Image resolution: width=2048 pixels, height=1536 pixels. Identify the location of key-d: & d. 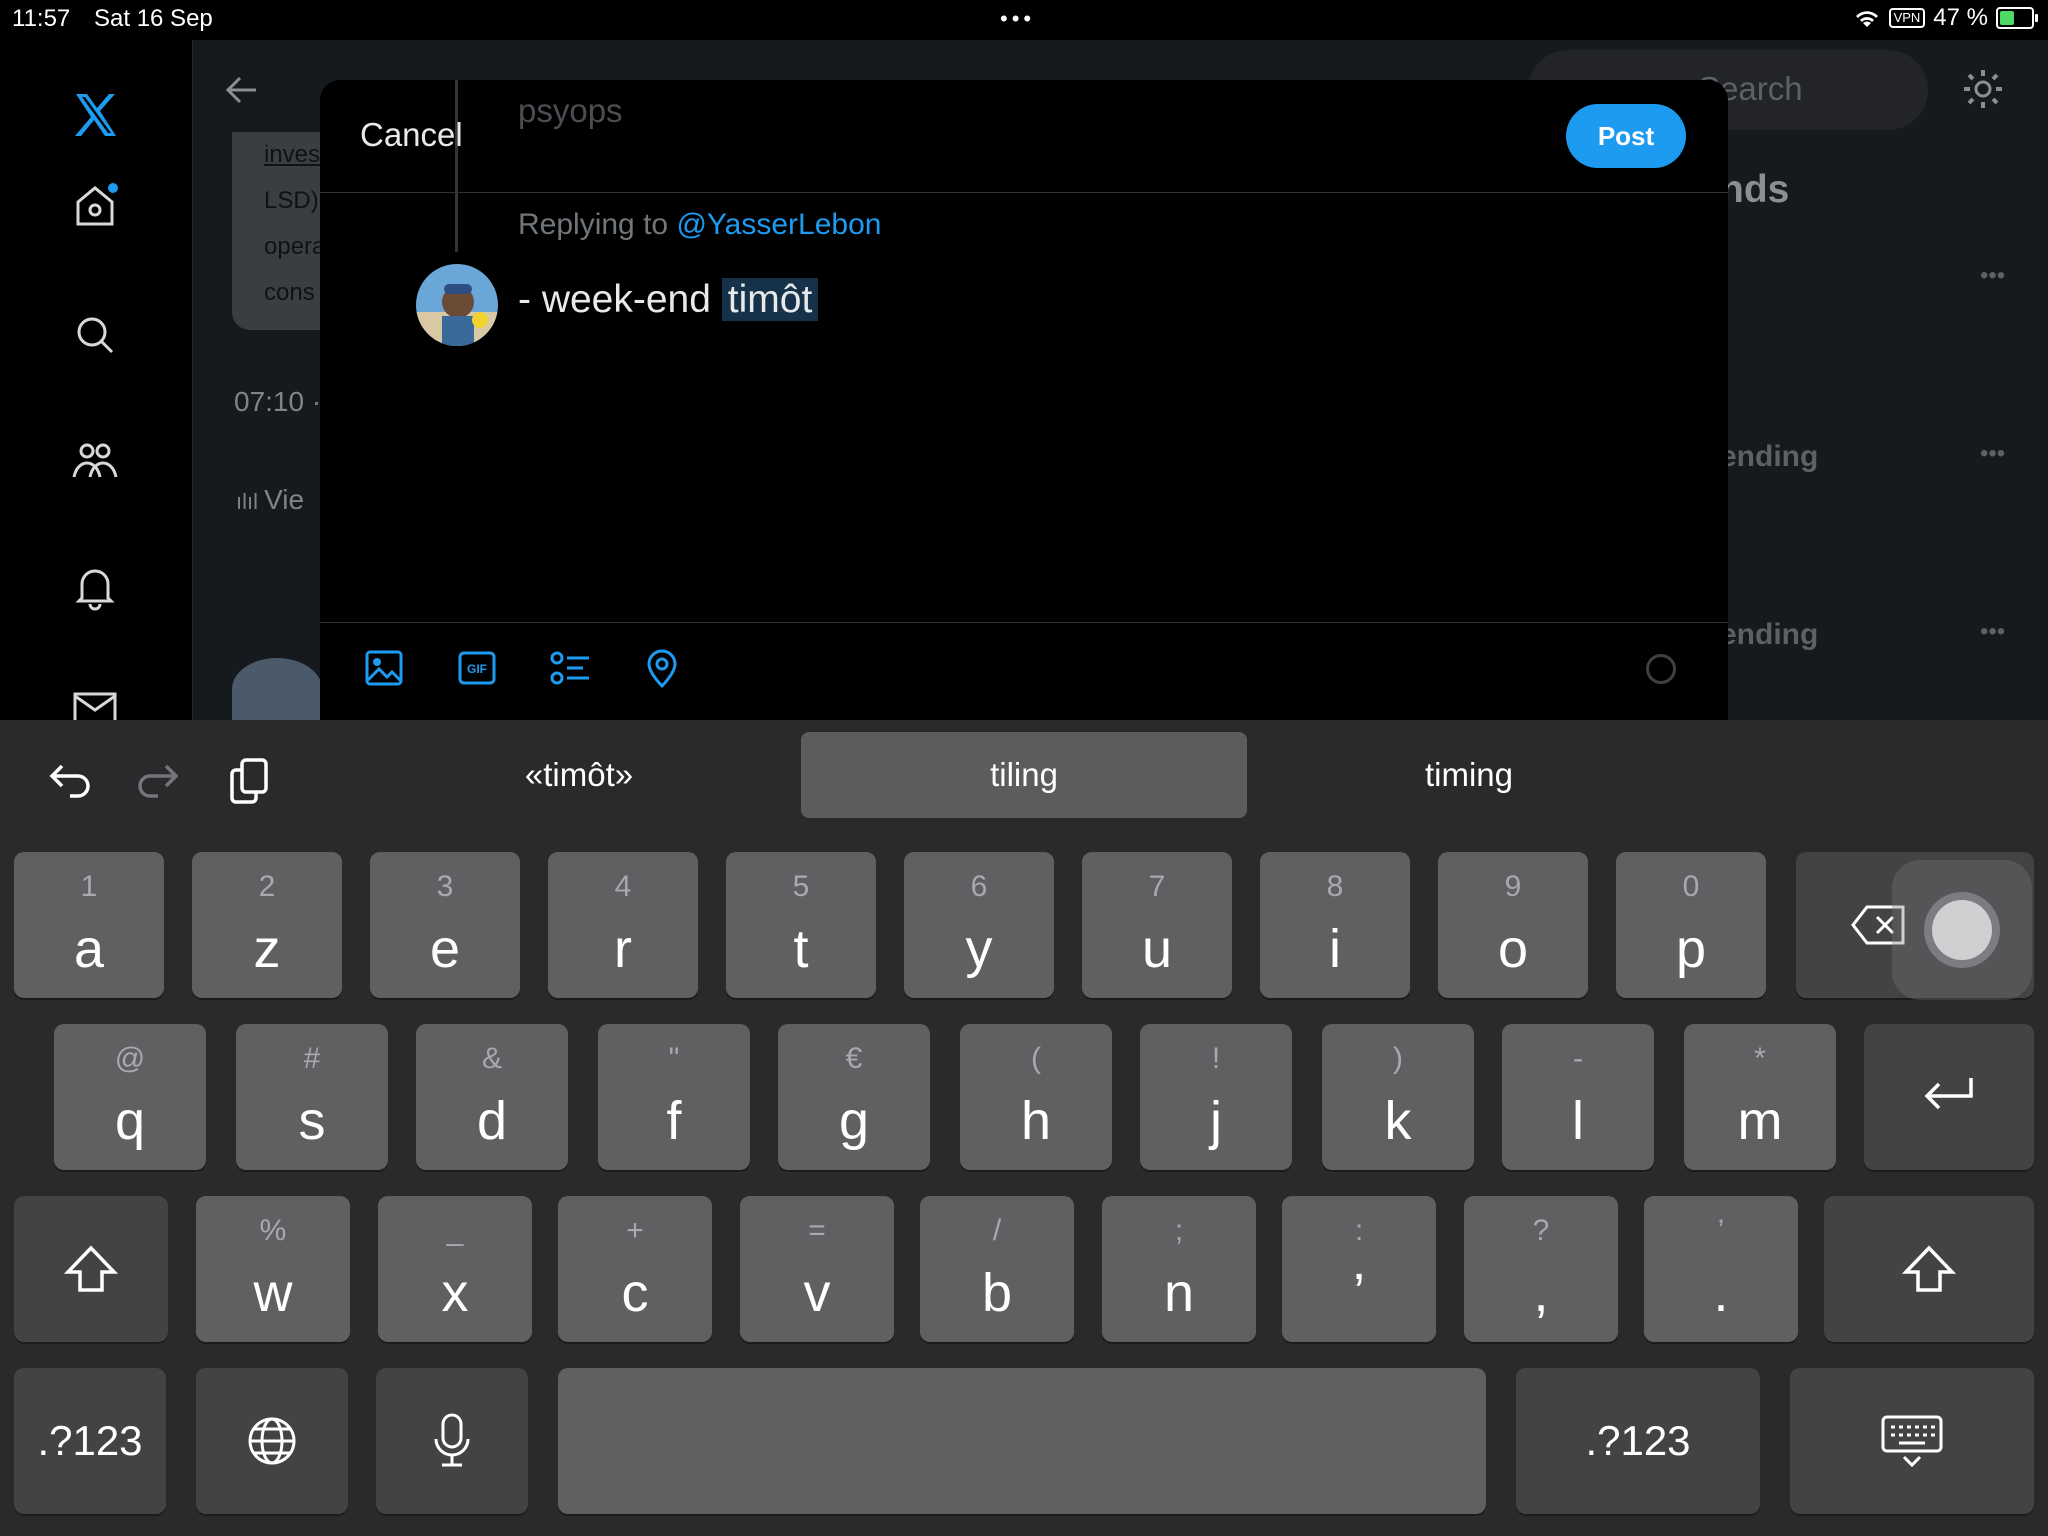
(492, 1097).